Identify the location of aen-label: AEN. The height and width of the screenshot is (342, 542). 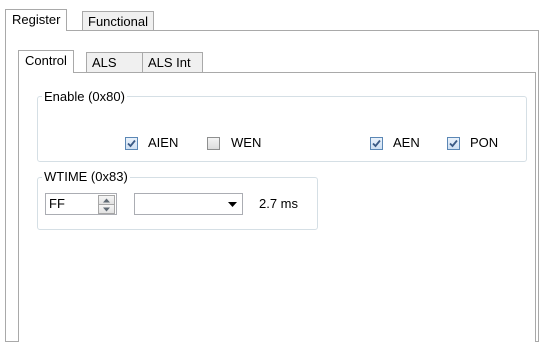
(406, 142).